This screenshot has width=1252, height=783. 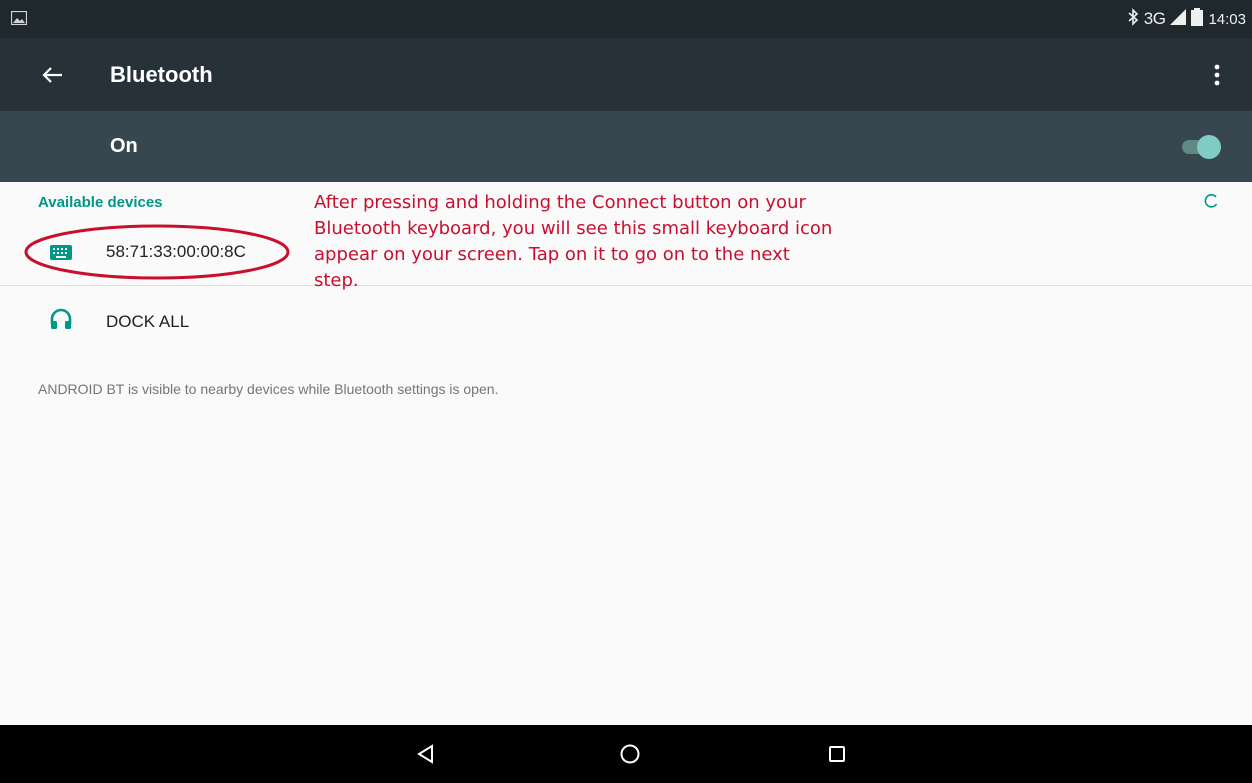 I want to click on bluetooth-icon, so click(x=1133, y=19).